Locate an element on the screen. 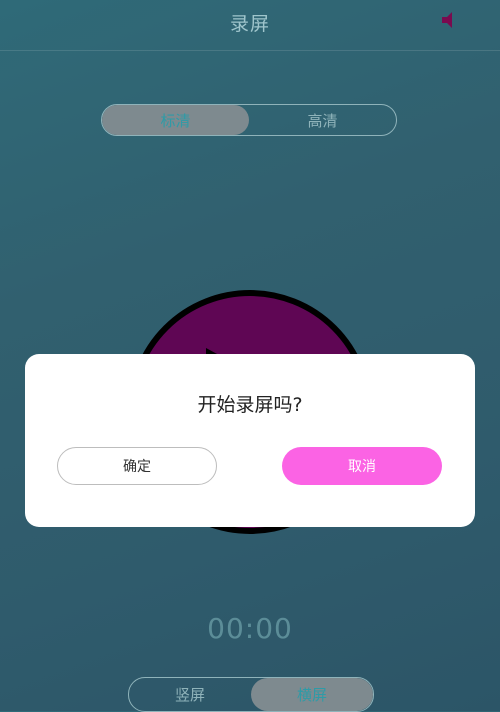  cancel-button: 取消 is located at coordinates (362, 466).